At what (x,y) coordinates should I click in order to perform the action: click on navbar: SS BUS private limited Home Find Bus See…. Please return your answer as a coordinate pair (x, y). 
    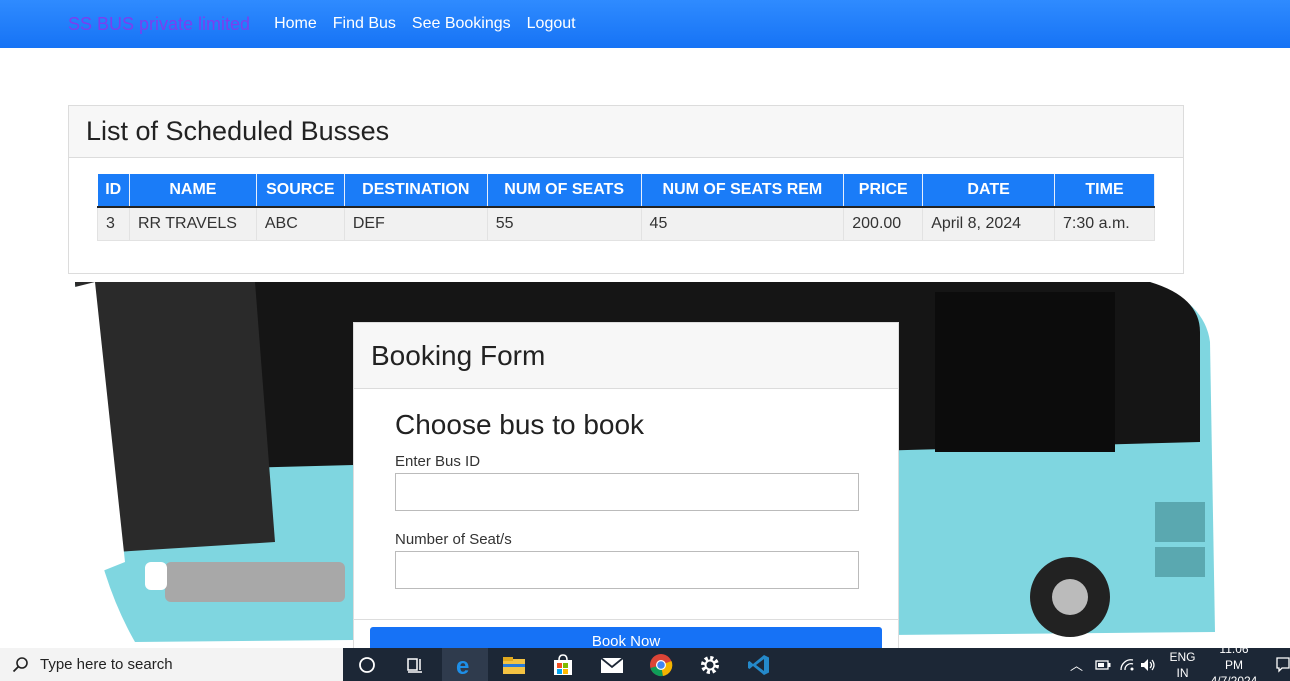
    Looking at the image, I should click on (645, 24).